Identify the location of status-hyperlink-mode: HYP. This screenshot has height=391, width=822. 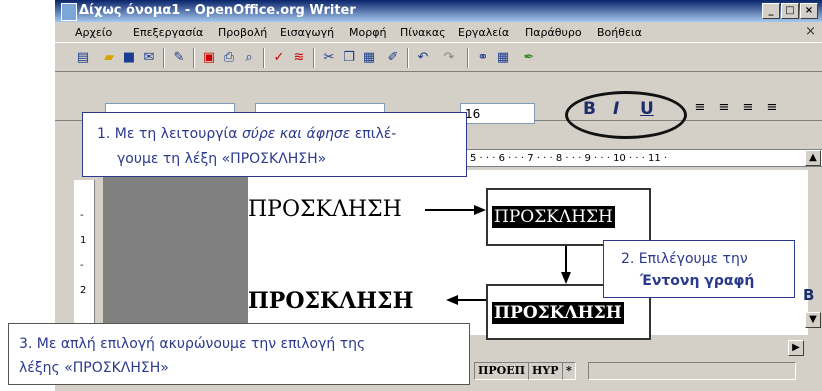
(545, 371).